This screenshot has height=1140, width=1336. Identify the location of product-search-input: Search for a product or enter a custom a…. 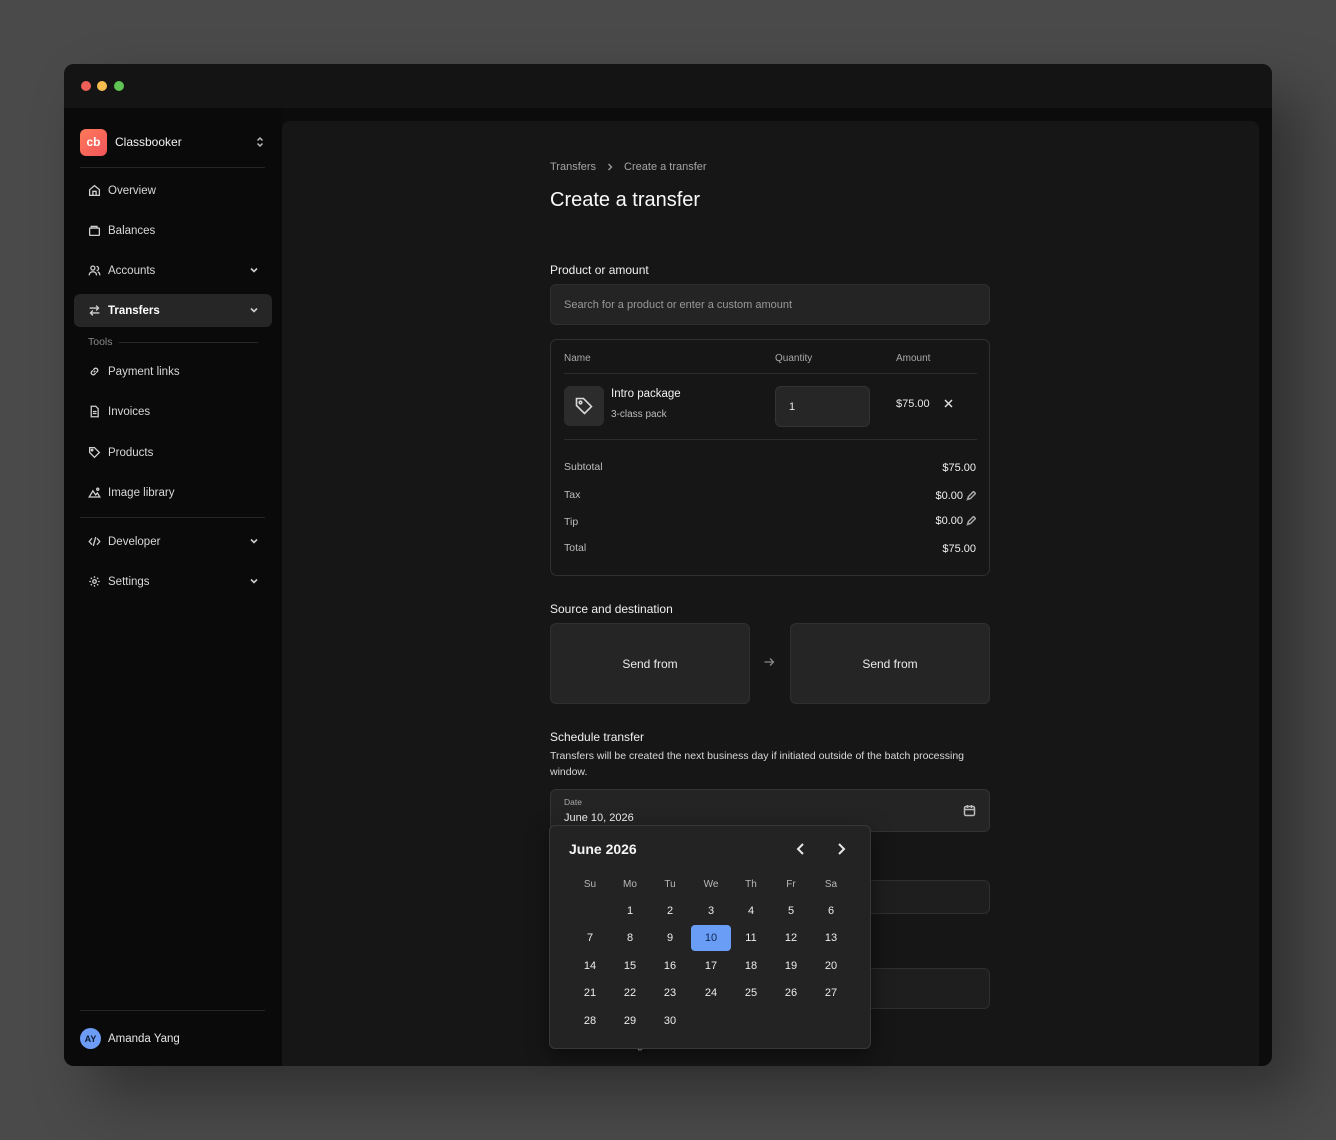
(770, 304).